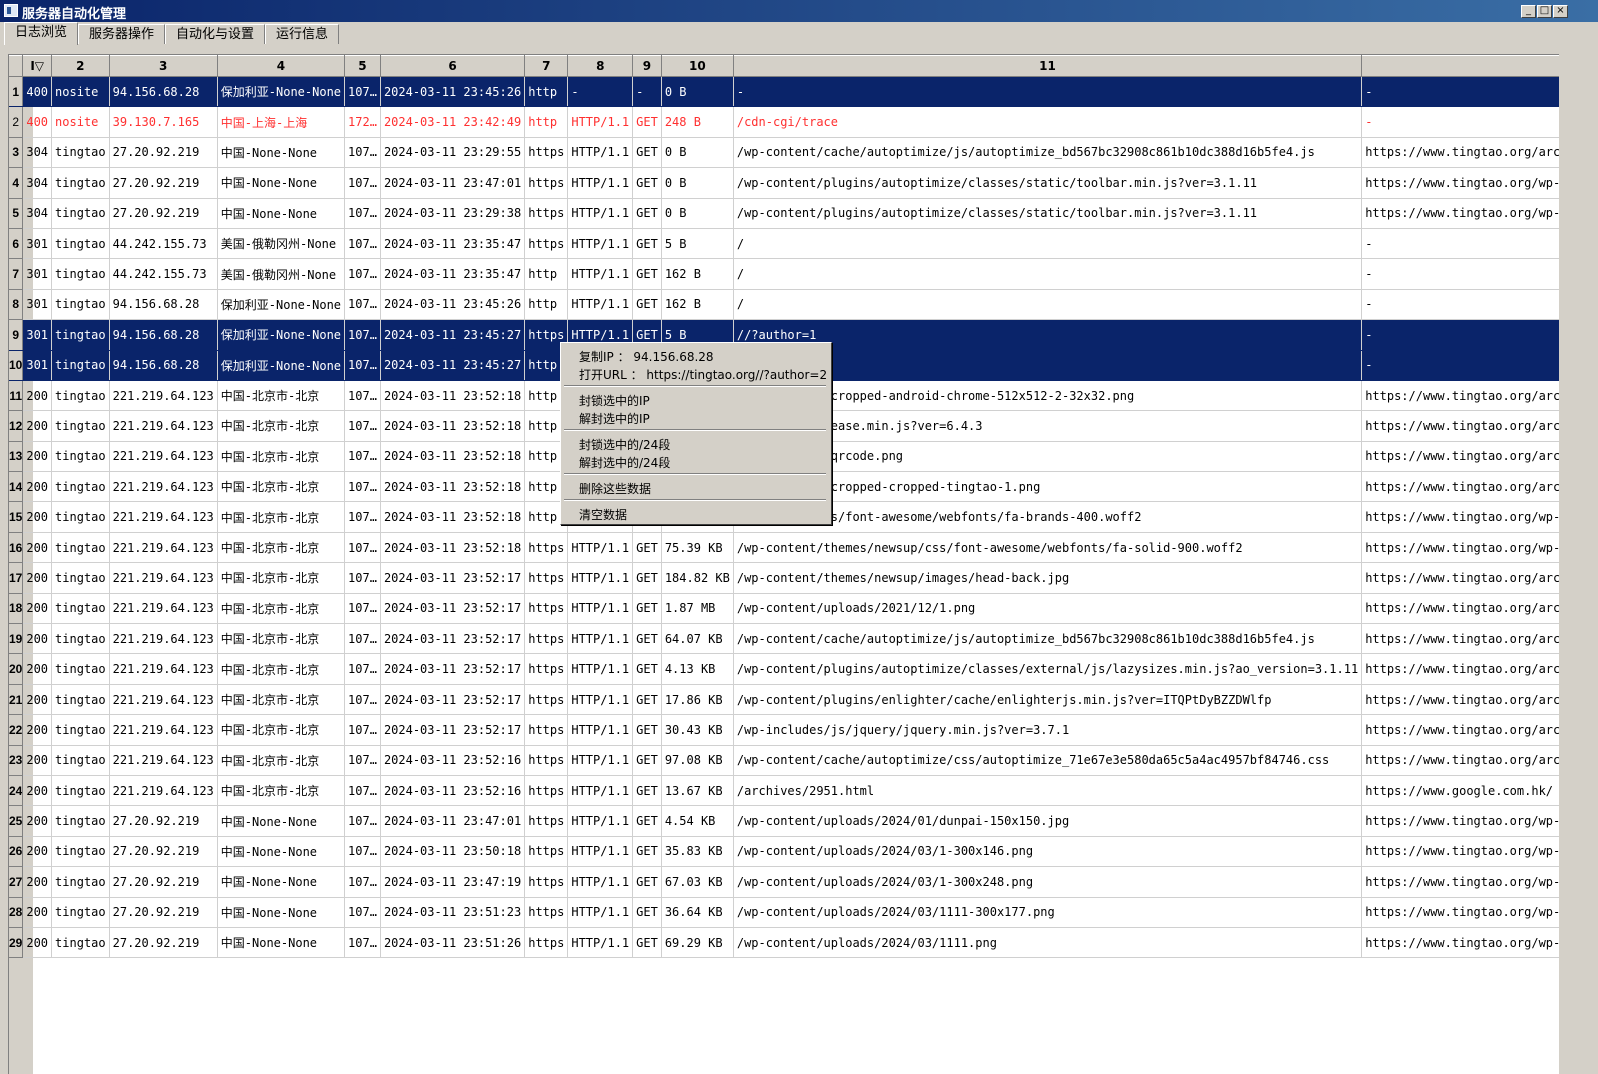 This screenshot has height=1074, width=1598. What do you see at coordinates (16, 305) in the screenshot?
I see `row-number: 8` at bounding box center [16, 305].